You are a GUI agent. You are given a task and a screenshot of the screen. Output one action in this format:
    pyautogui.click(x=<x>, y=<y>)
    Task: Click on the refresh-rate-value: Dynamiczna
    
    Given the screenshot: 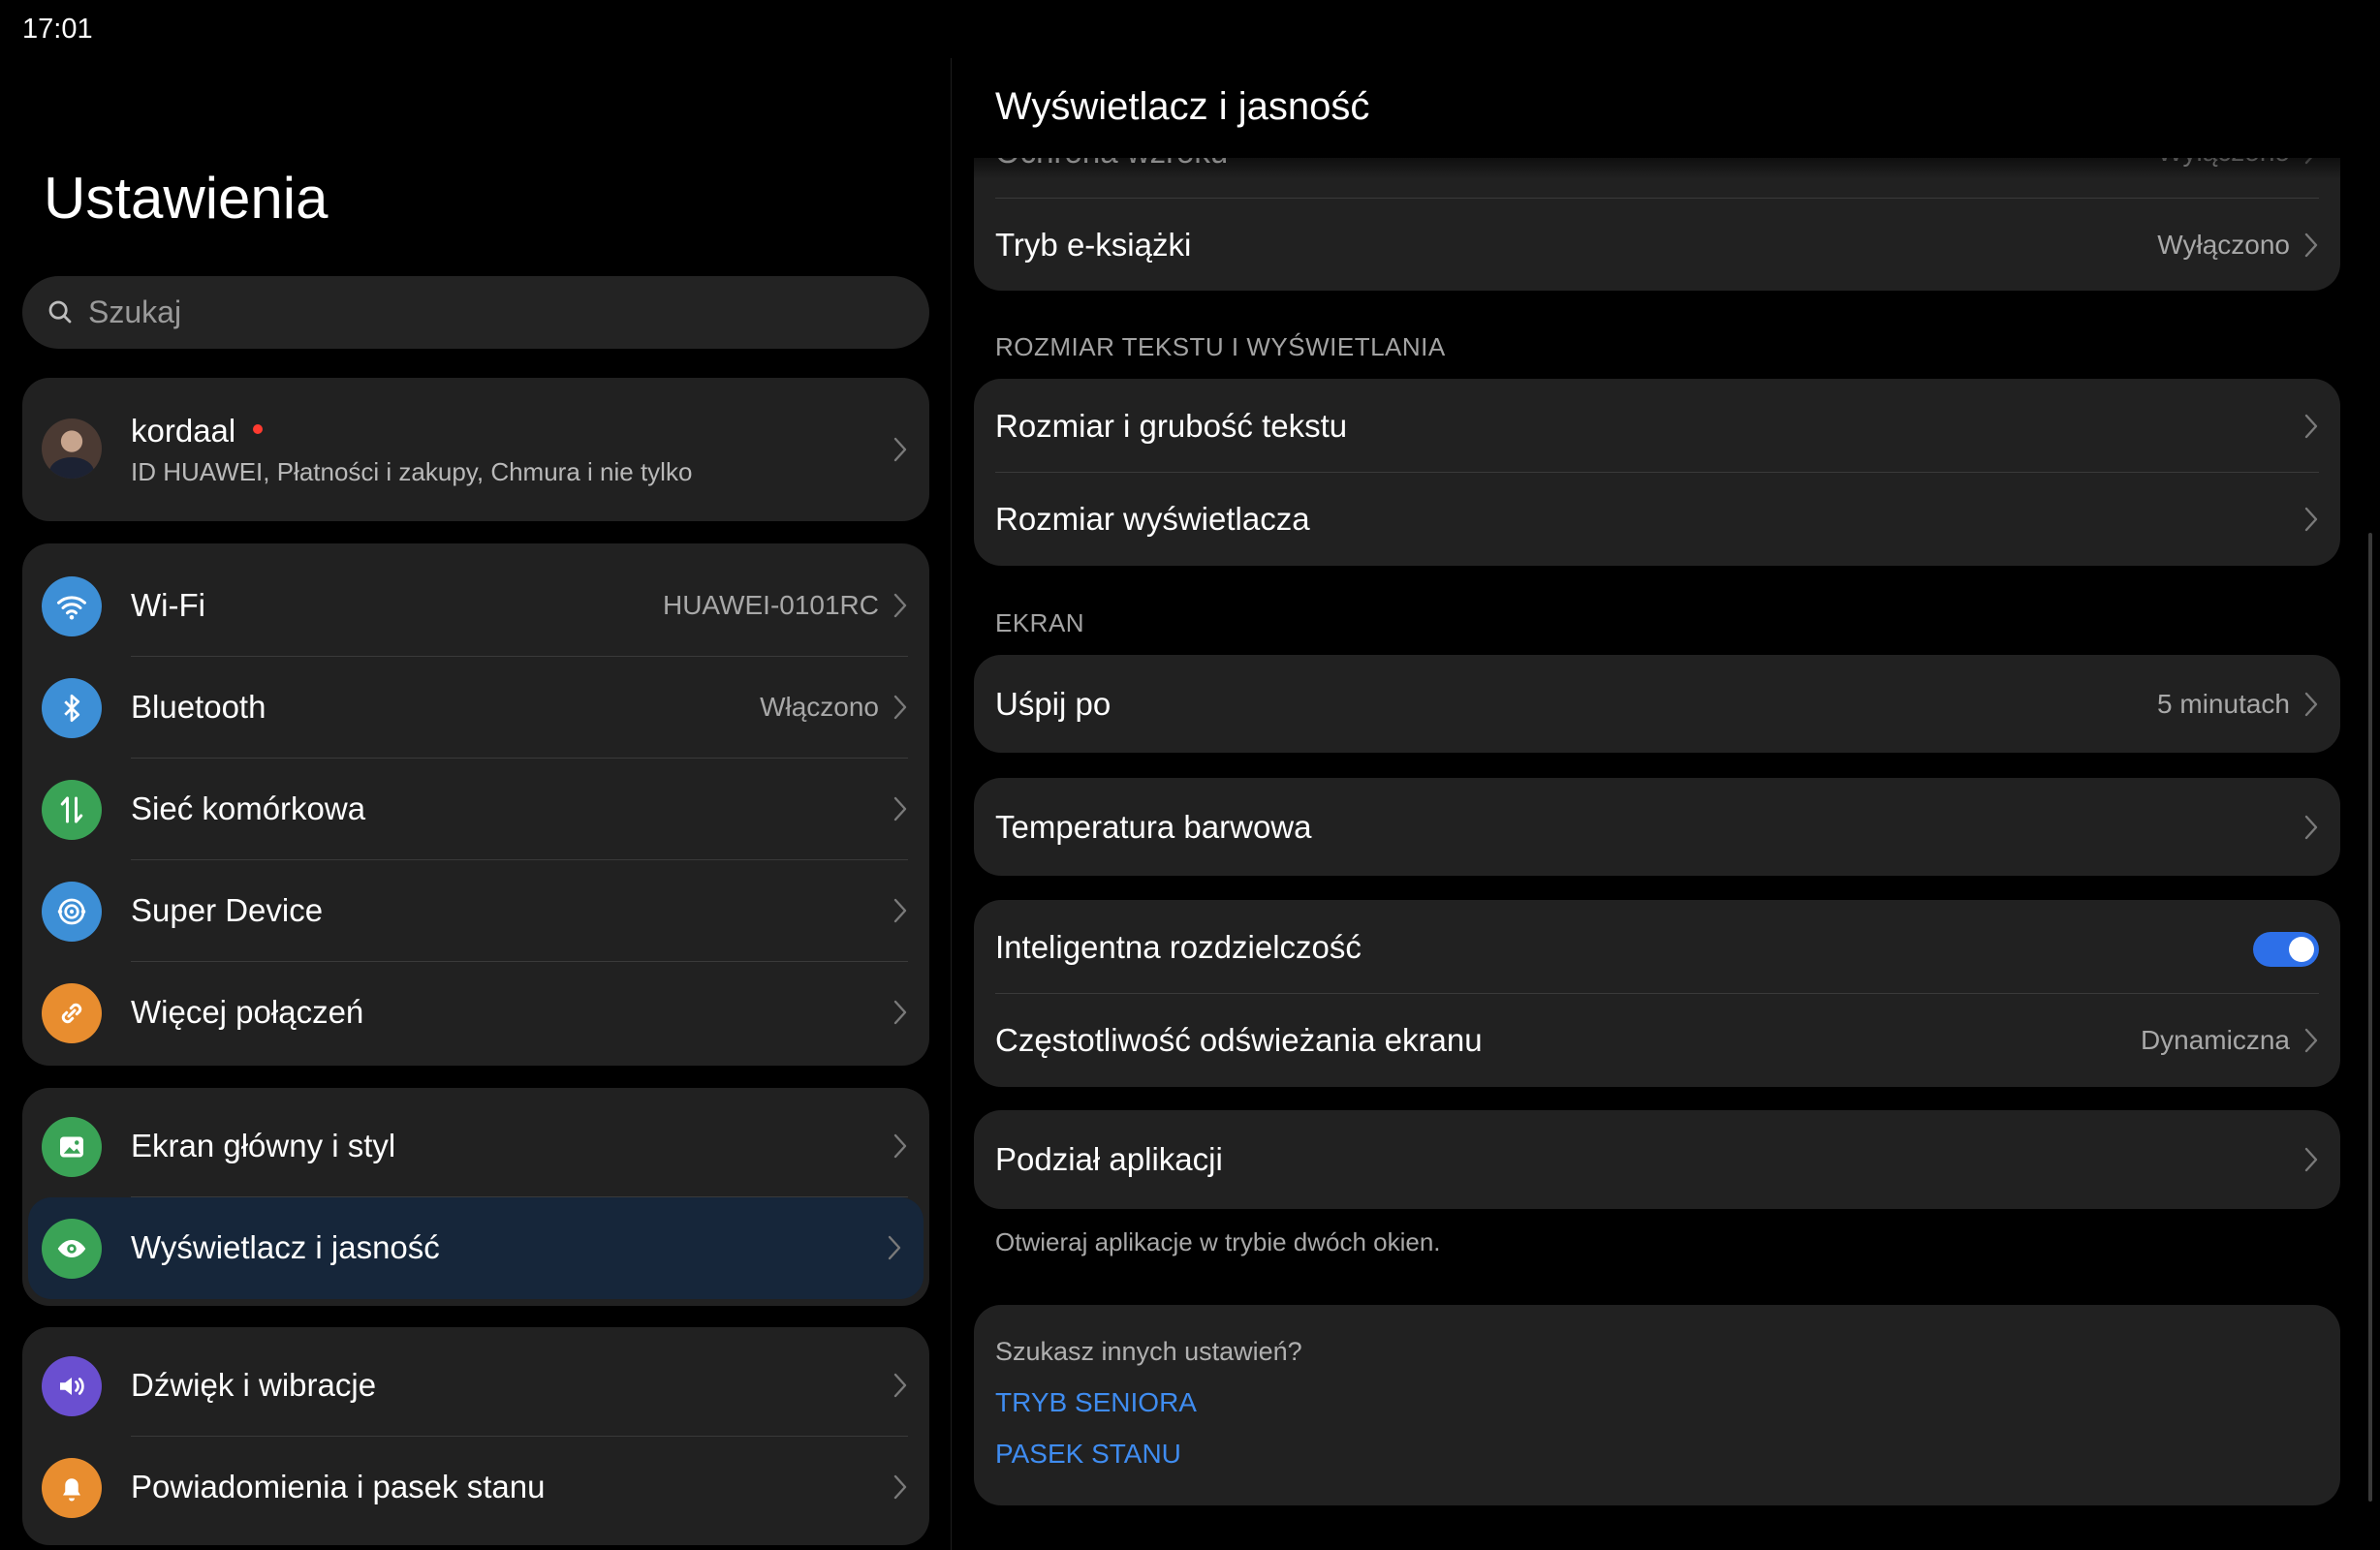 What is the action you would take?
    pyautogui.click(x=2215, y=1040)
    